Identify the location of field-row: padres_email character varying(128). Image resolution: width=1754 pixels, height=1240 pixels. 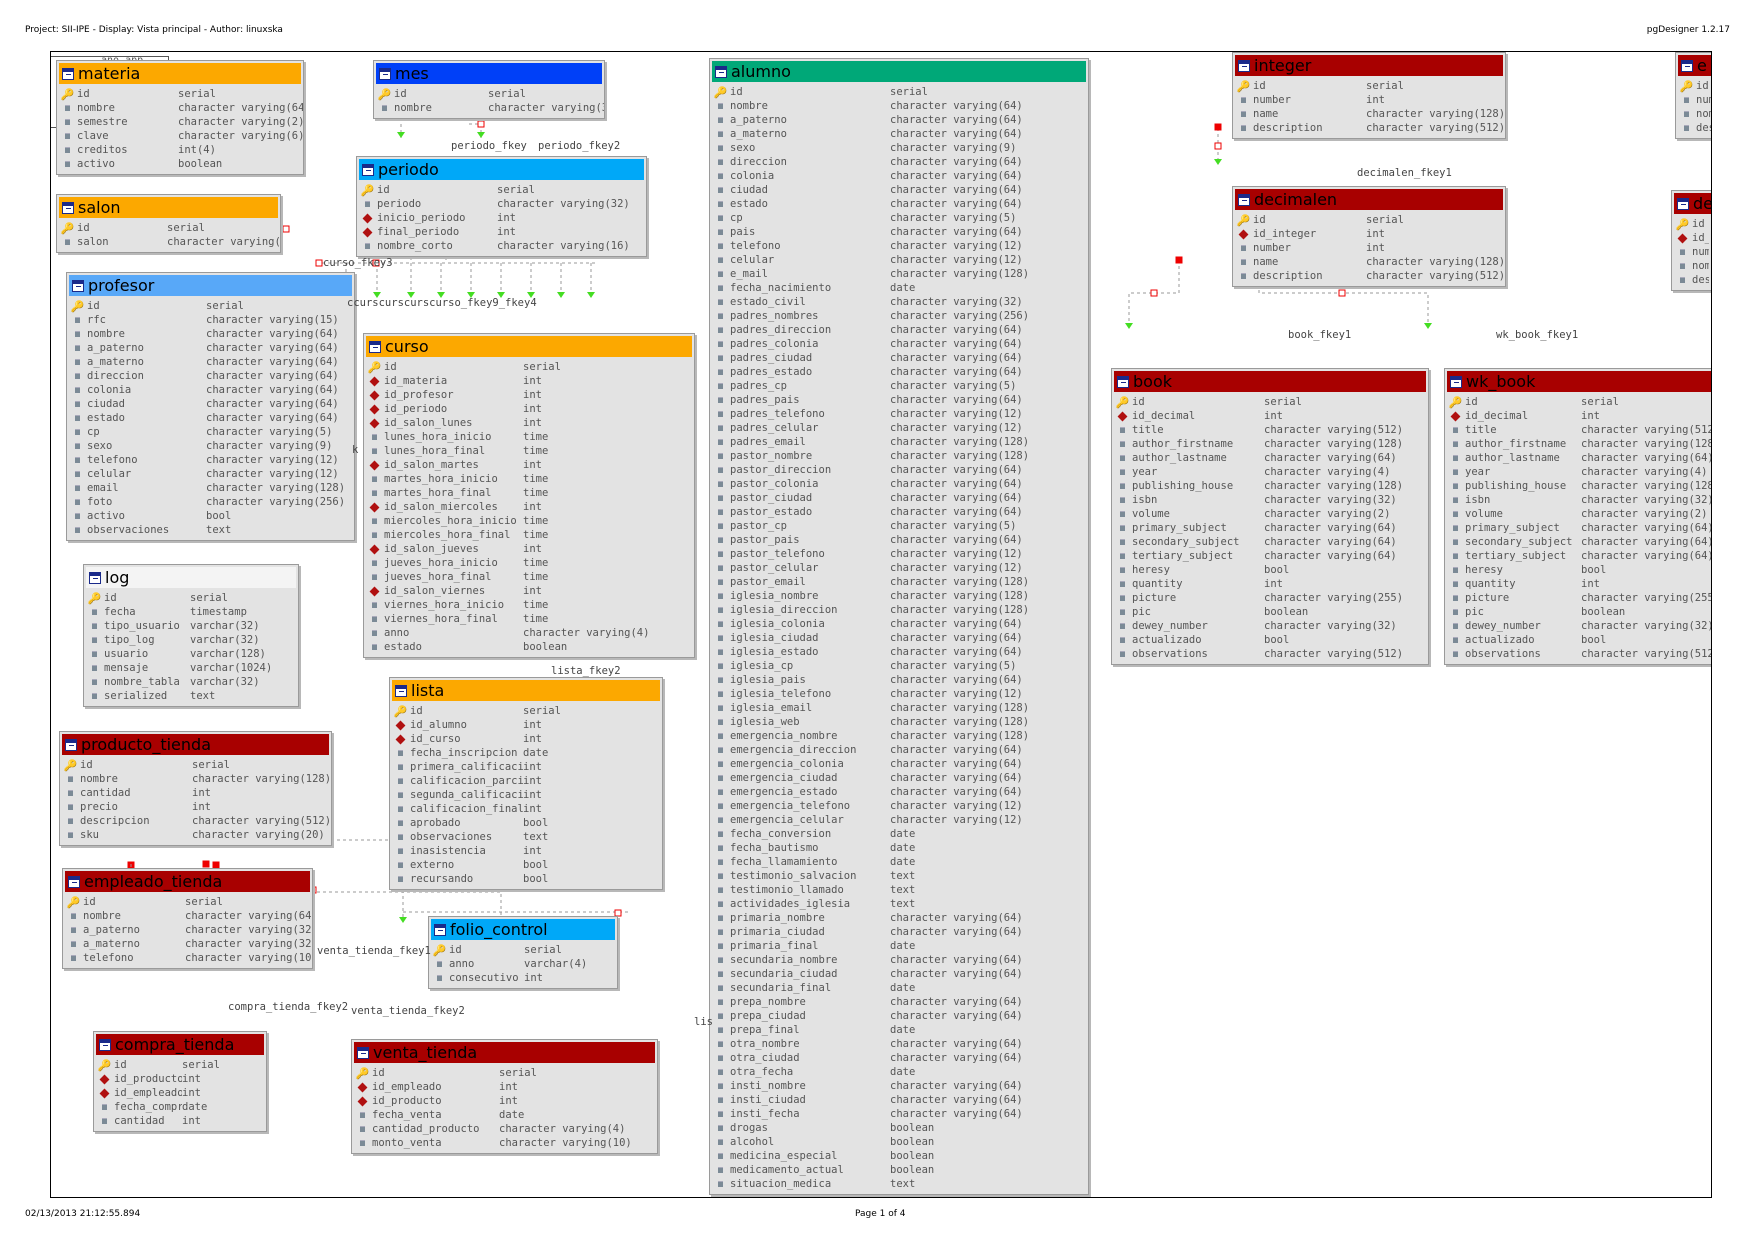
(899, 442).